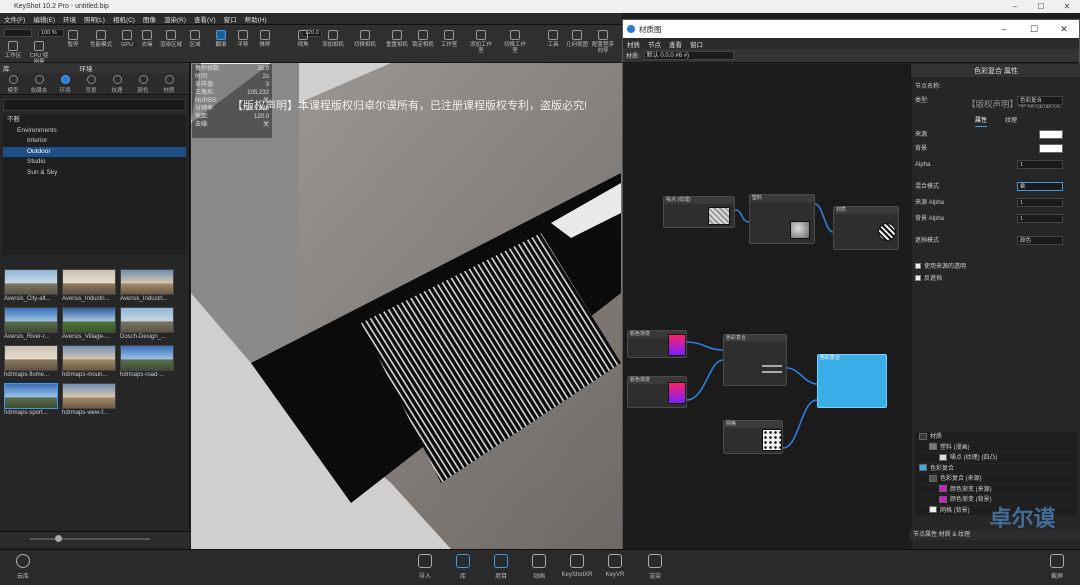  I want to click on menu-camera: 相机(C), so click(124, 19).